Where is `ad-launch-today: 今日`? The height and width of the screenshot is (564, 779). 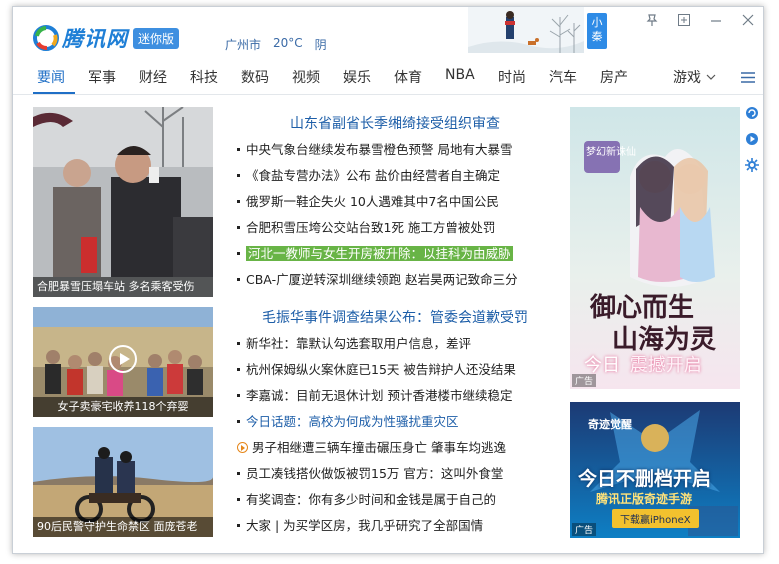
ad-launch-today: 今日 is located at coordinates (602, 365).